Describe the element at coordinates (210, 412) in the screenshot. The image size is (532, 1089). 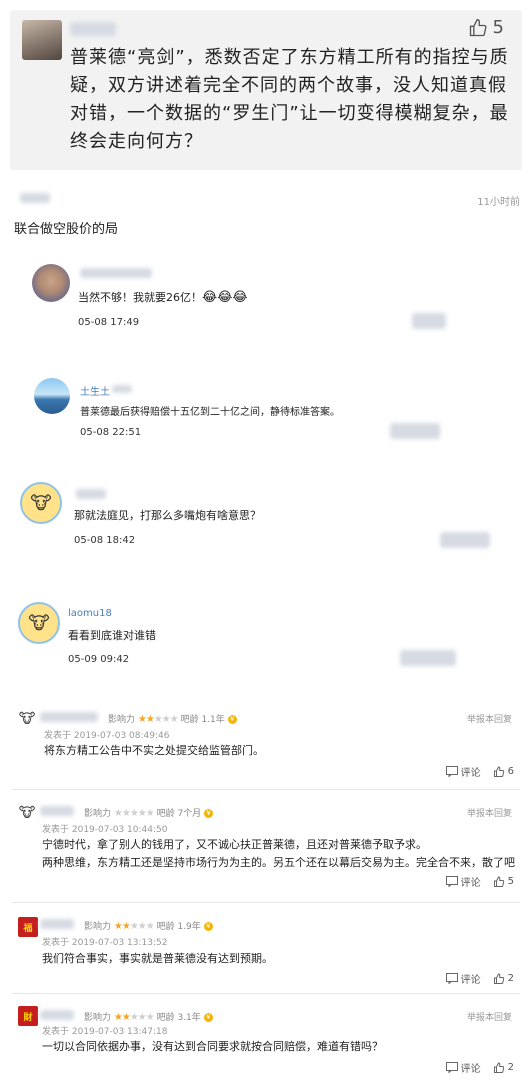
I see `comment-text: 普莱德最后获得赔偿十五亿到二十亿之间，静待标准答案。` at that location.